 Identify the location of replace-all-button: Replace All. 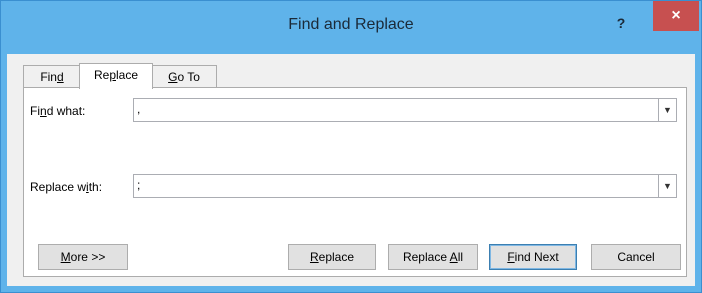
(433, 257).